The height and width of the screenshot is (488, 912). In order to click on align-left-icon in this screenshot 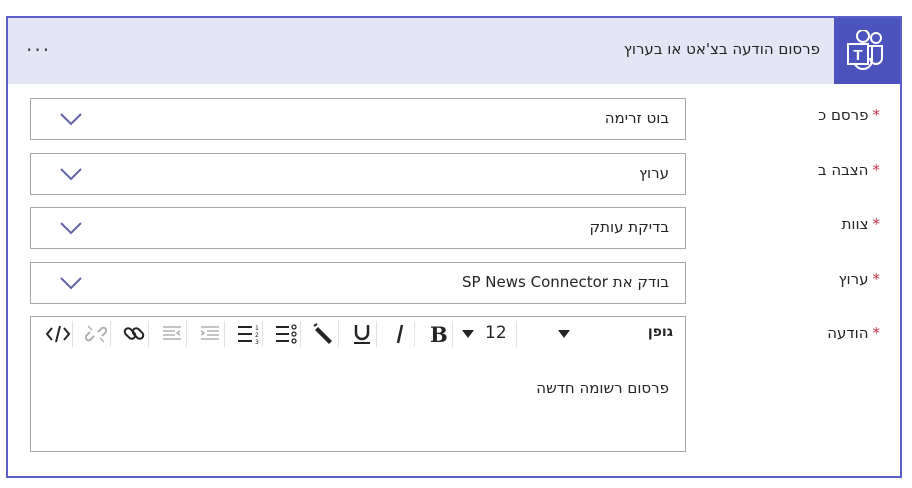, I will do `click(171, 333)`.